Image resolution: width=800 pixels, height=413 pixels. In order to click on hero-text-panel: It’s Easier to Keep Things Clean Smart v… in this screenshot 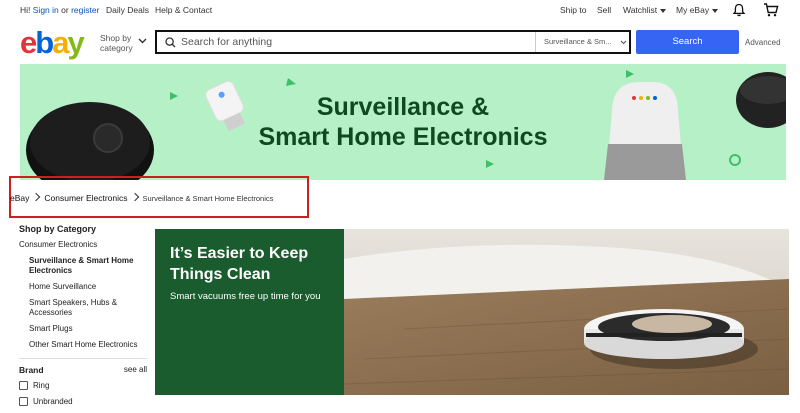, I will do `click(249, 312)`.